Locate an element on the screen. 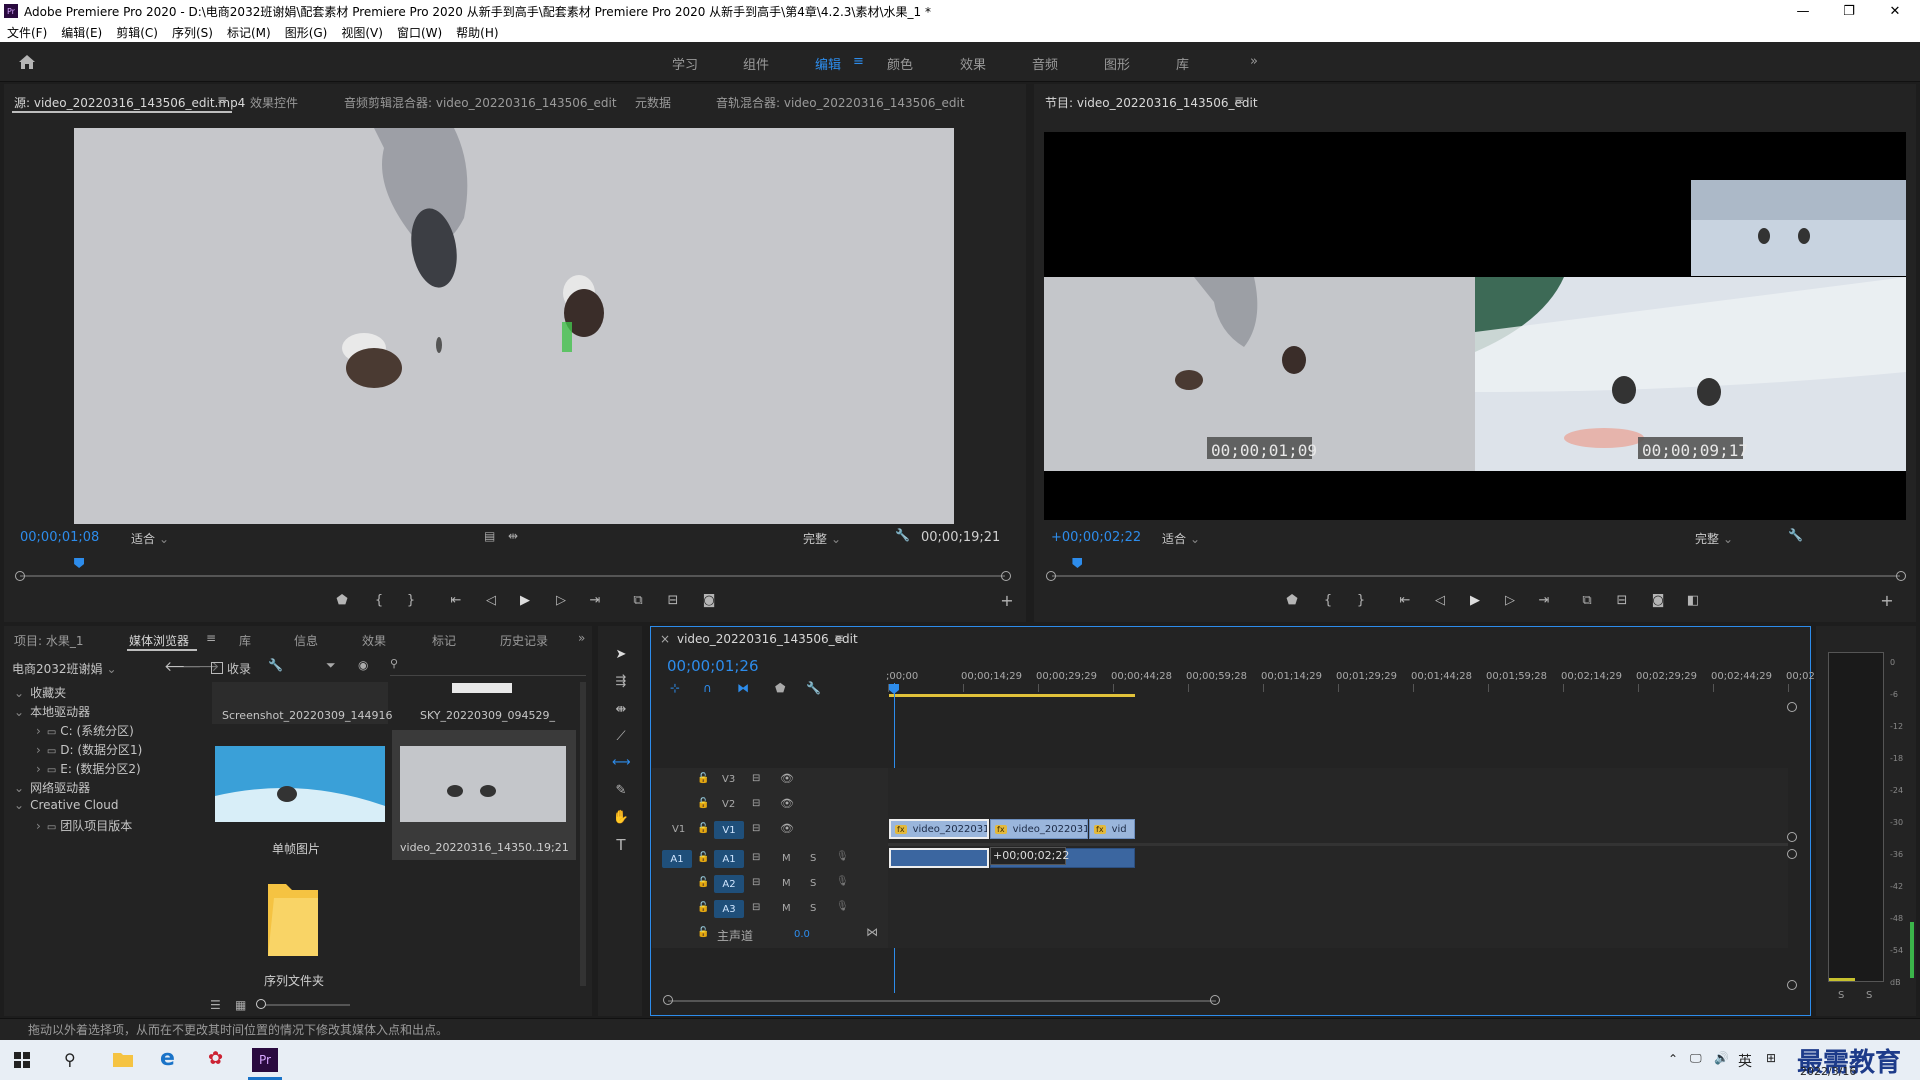  snap-icon: ∩ is located at coordinates (707, 688).